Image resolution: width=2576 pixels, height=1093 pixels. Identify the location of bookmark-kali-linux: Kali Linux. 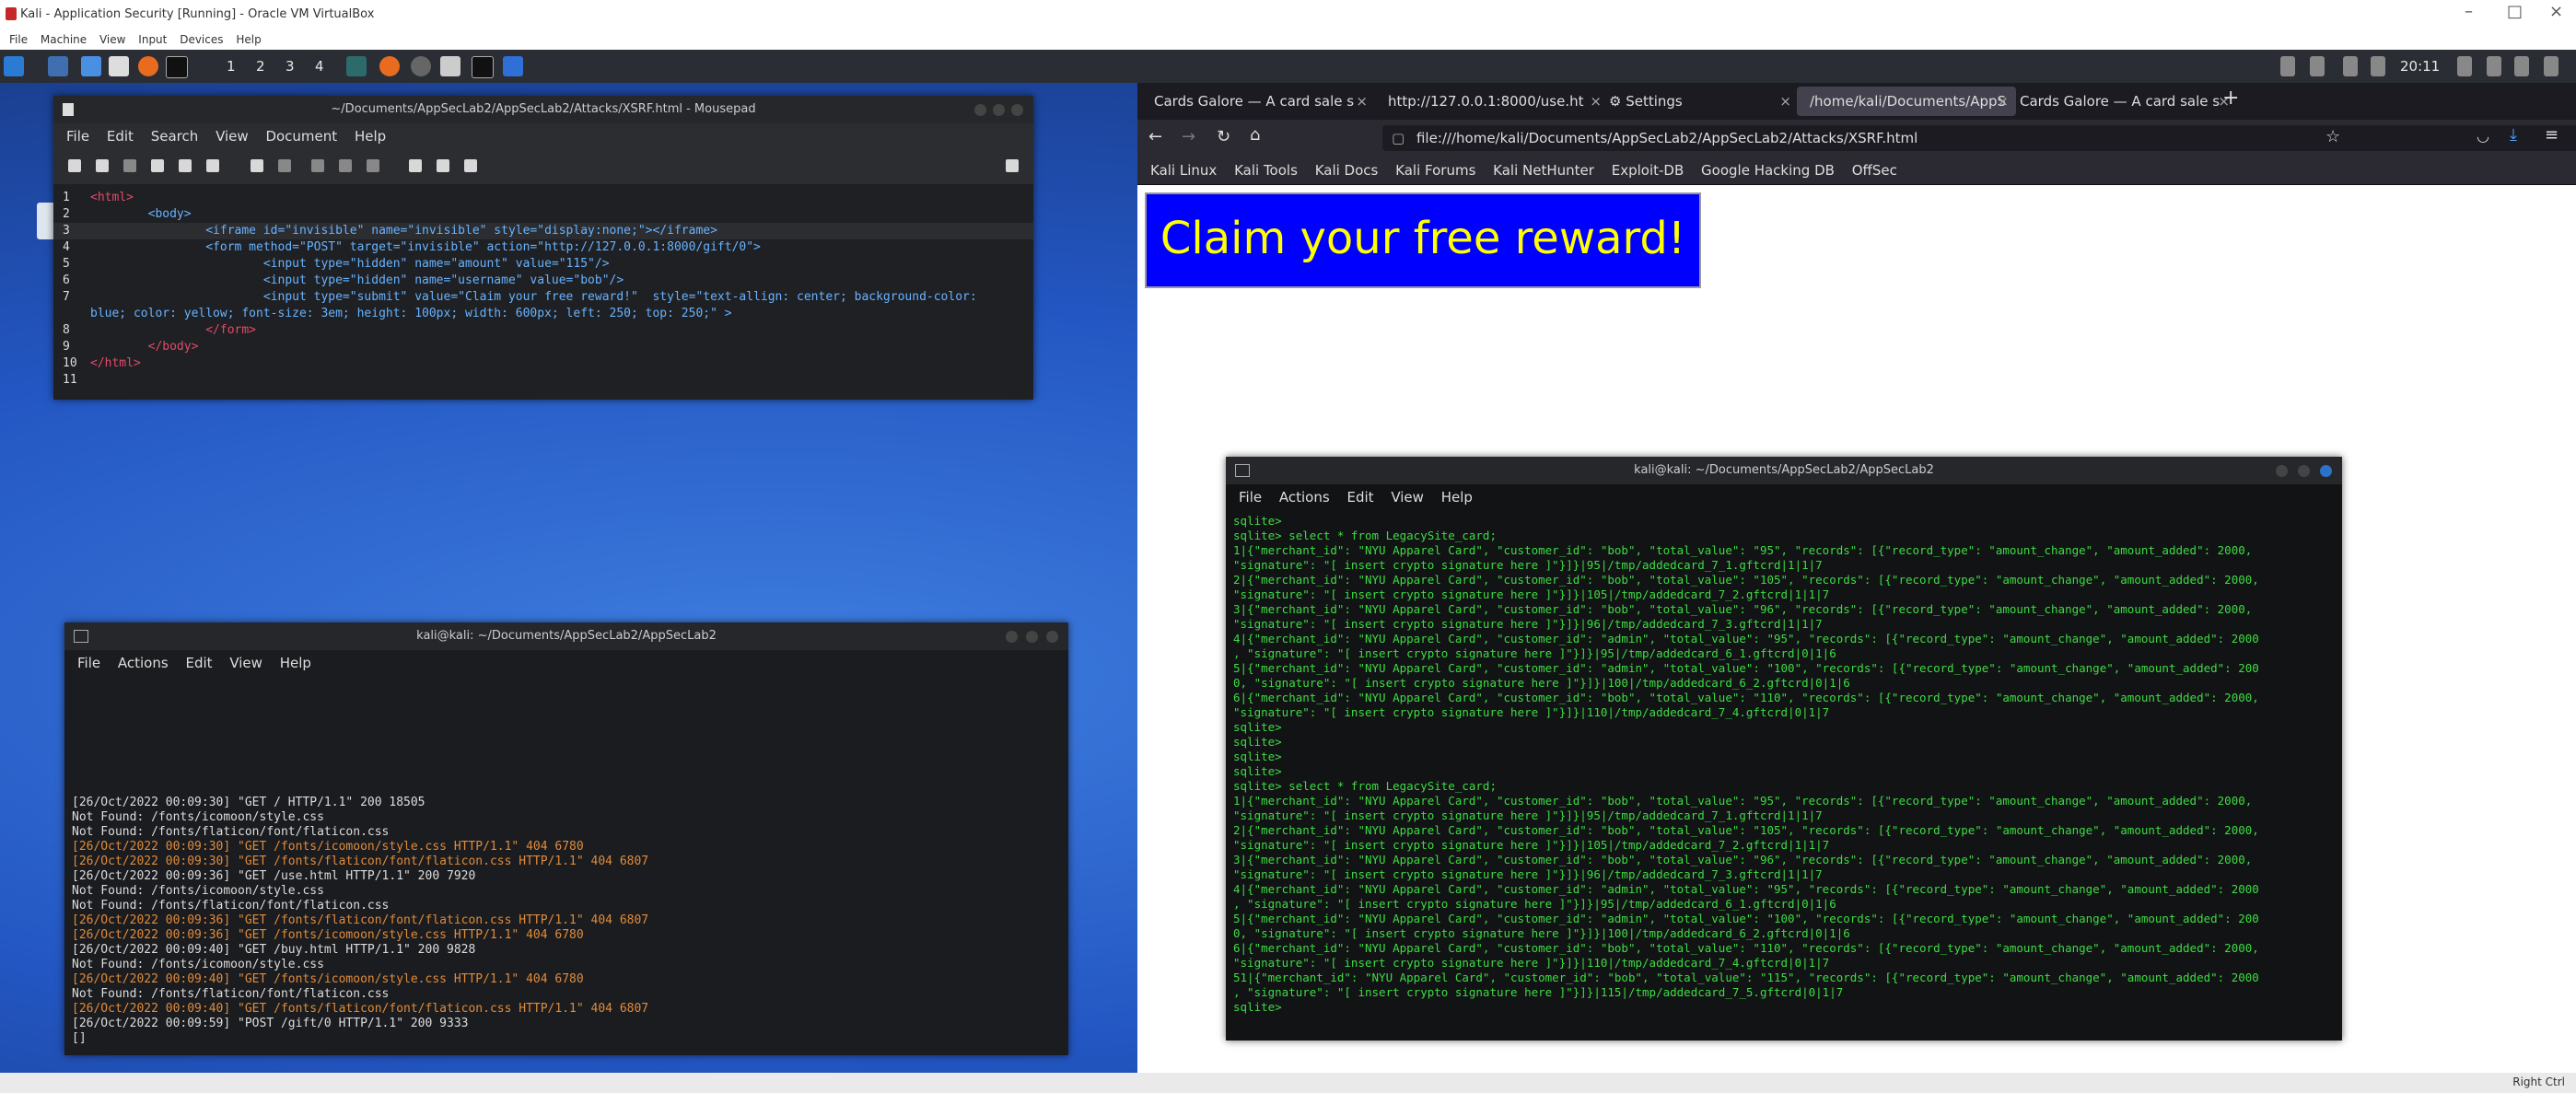
(1183, 170).